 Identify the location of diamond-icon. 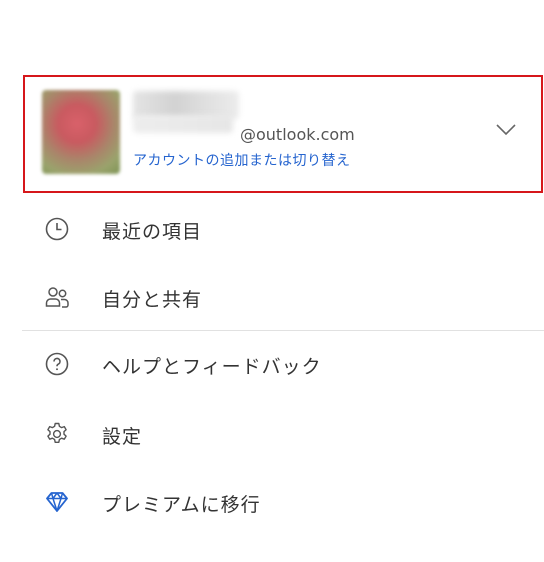
(57, 502).